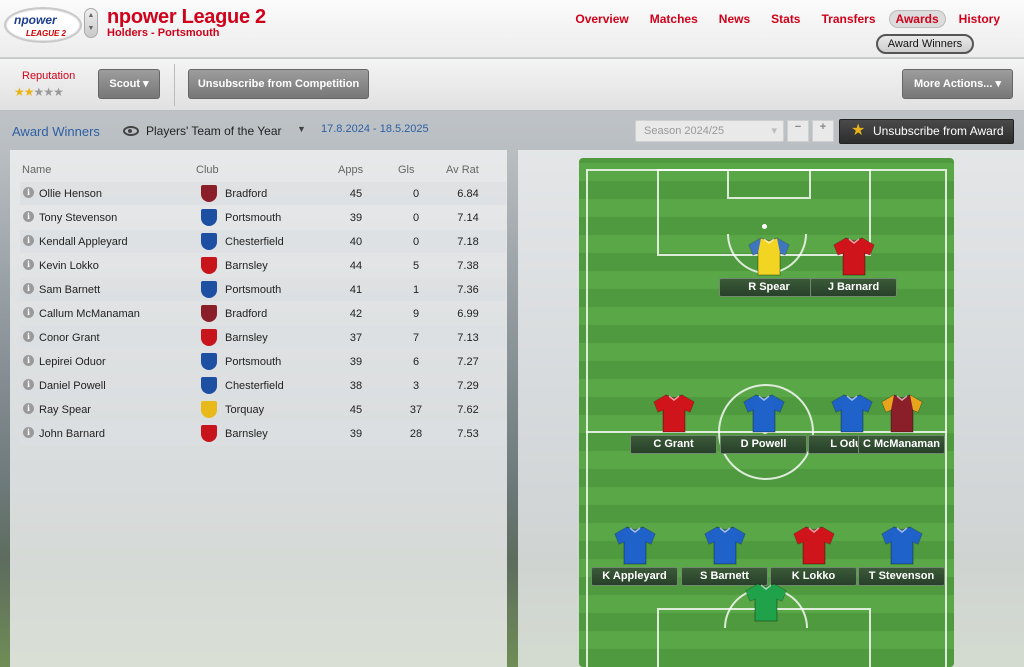  Describe the element at coordinates (89, 314) in the screenshot. I see `player-name: Callum McManaman` at that location.